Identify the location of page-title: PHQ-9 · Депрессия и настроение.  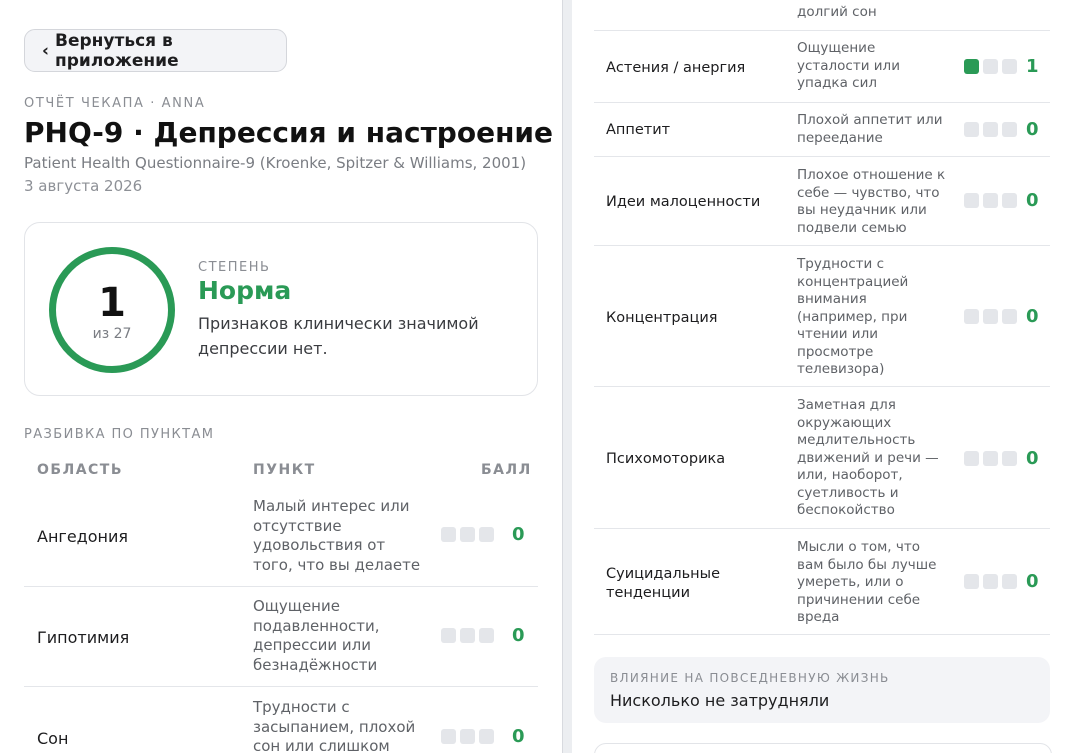
(289, 132).